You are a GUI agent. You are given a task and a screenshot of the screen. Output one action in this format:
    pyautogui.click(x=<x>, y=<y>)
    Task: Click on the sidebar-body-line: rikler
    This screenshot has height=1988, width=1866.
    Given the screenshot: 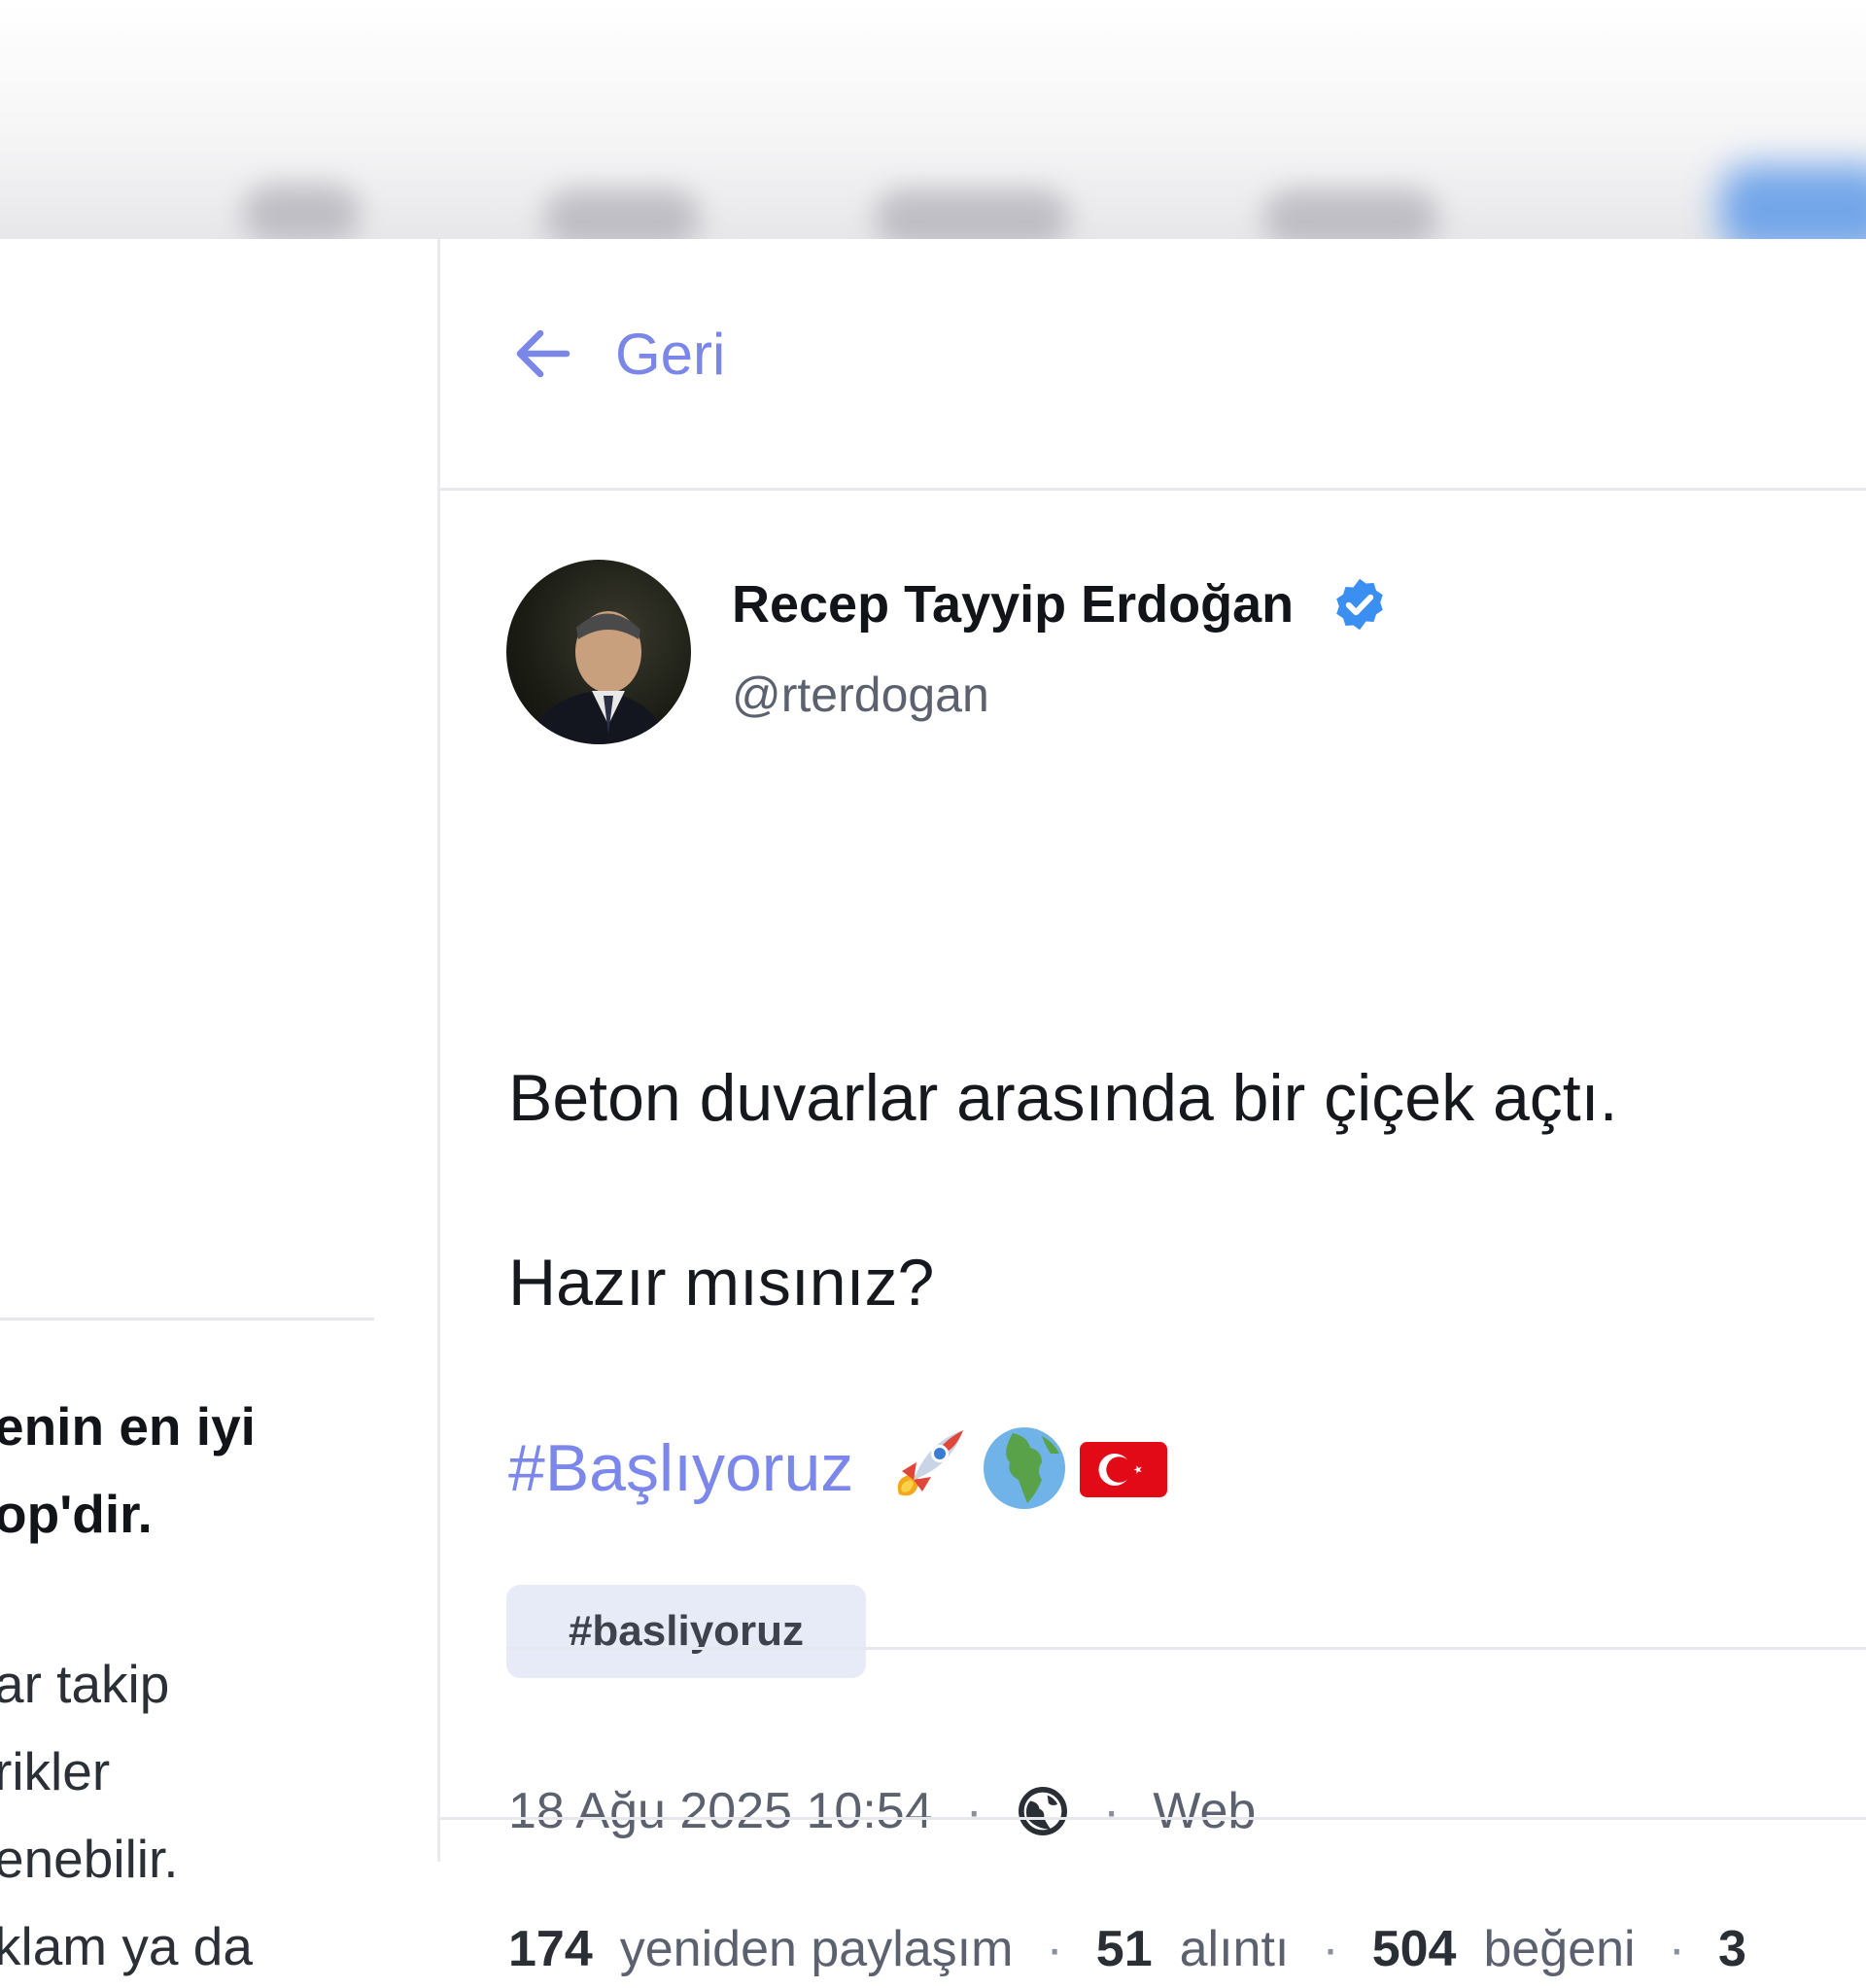 What is the action you would take?
    pyautogui.click(x=55, y=1771)
    